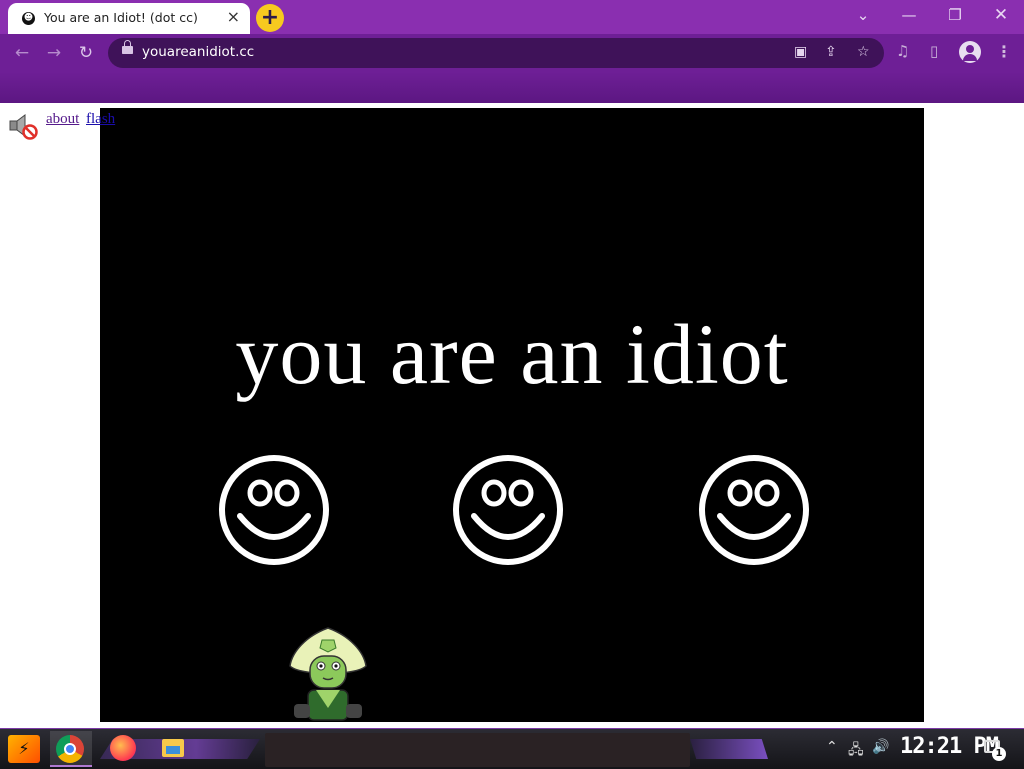 The width and height of the screenshot is (1024, 769). I want to click on file-explorer-icon, so click(173, 748).